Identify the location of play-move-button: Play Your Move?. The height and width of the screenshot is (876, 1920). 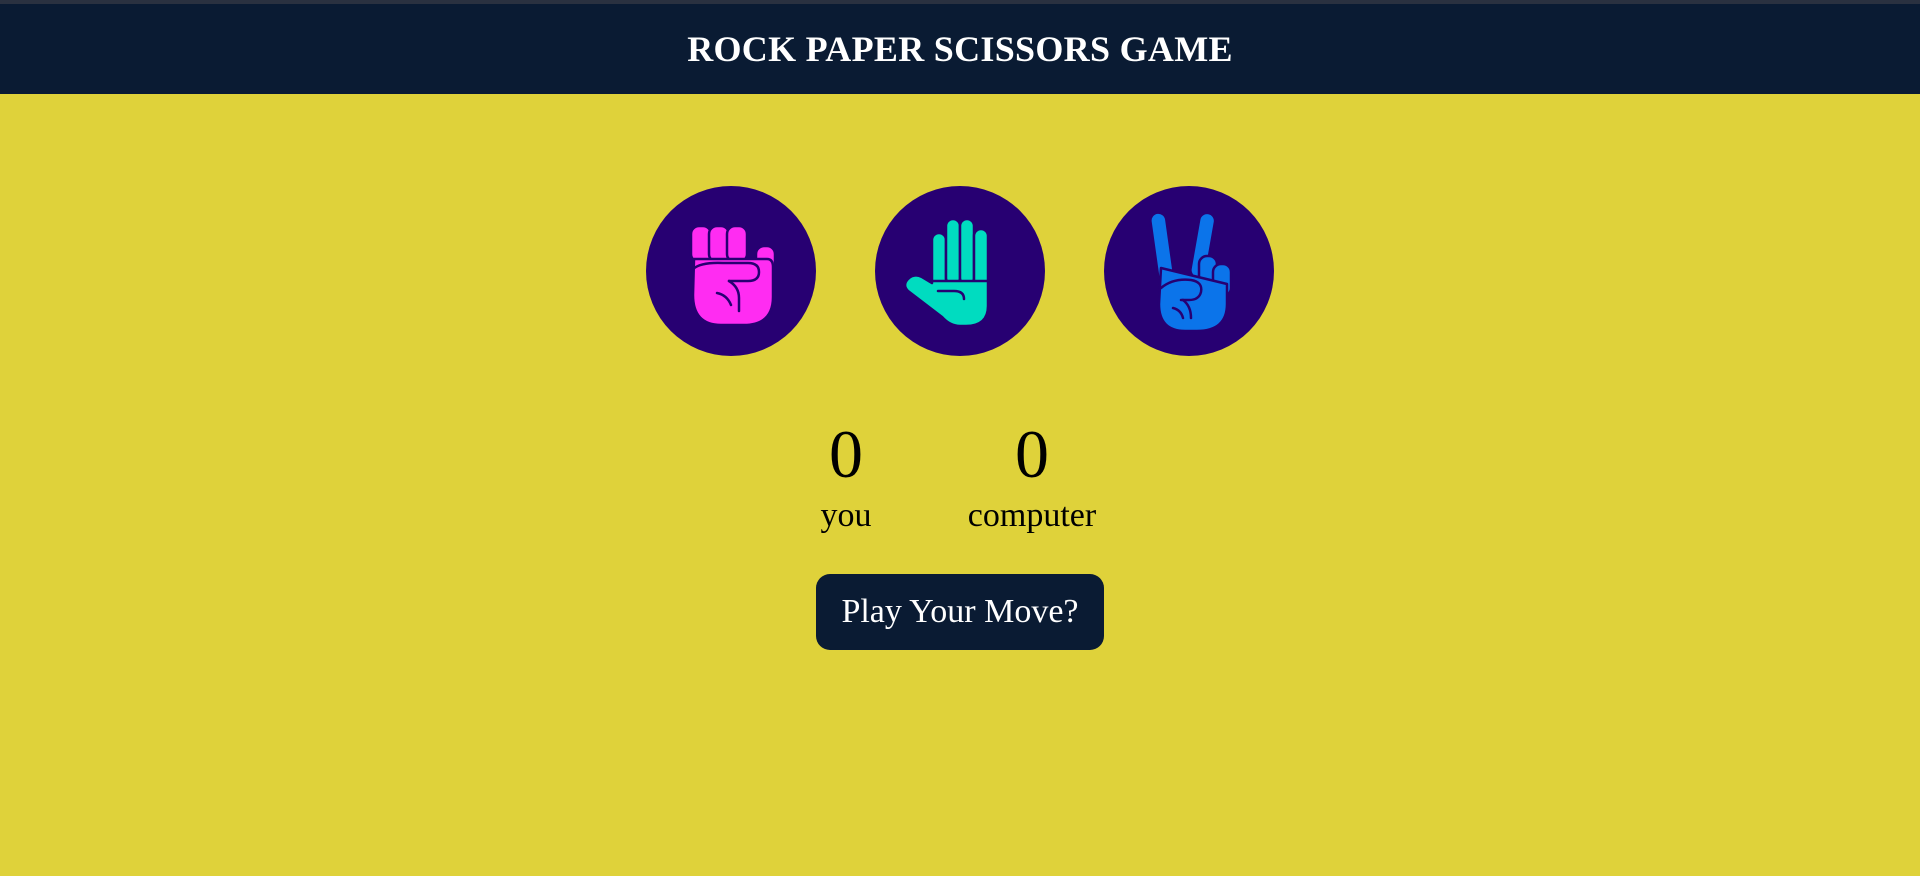
(960, 612).